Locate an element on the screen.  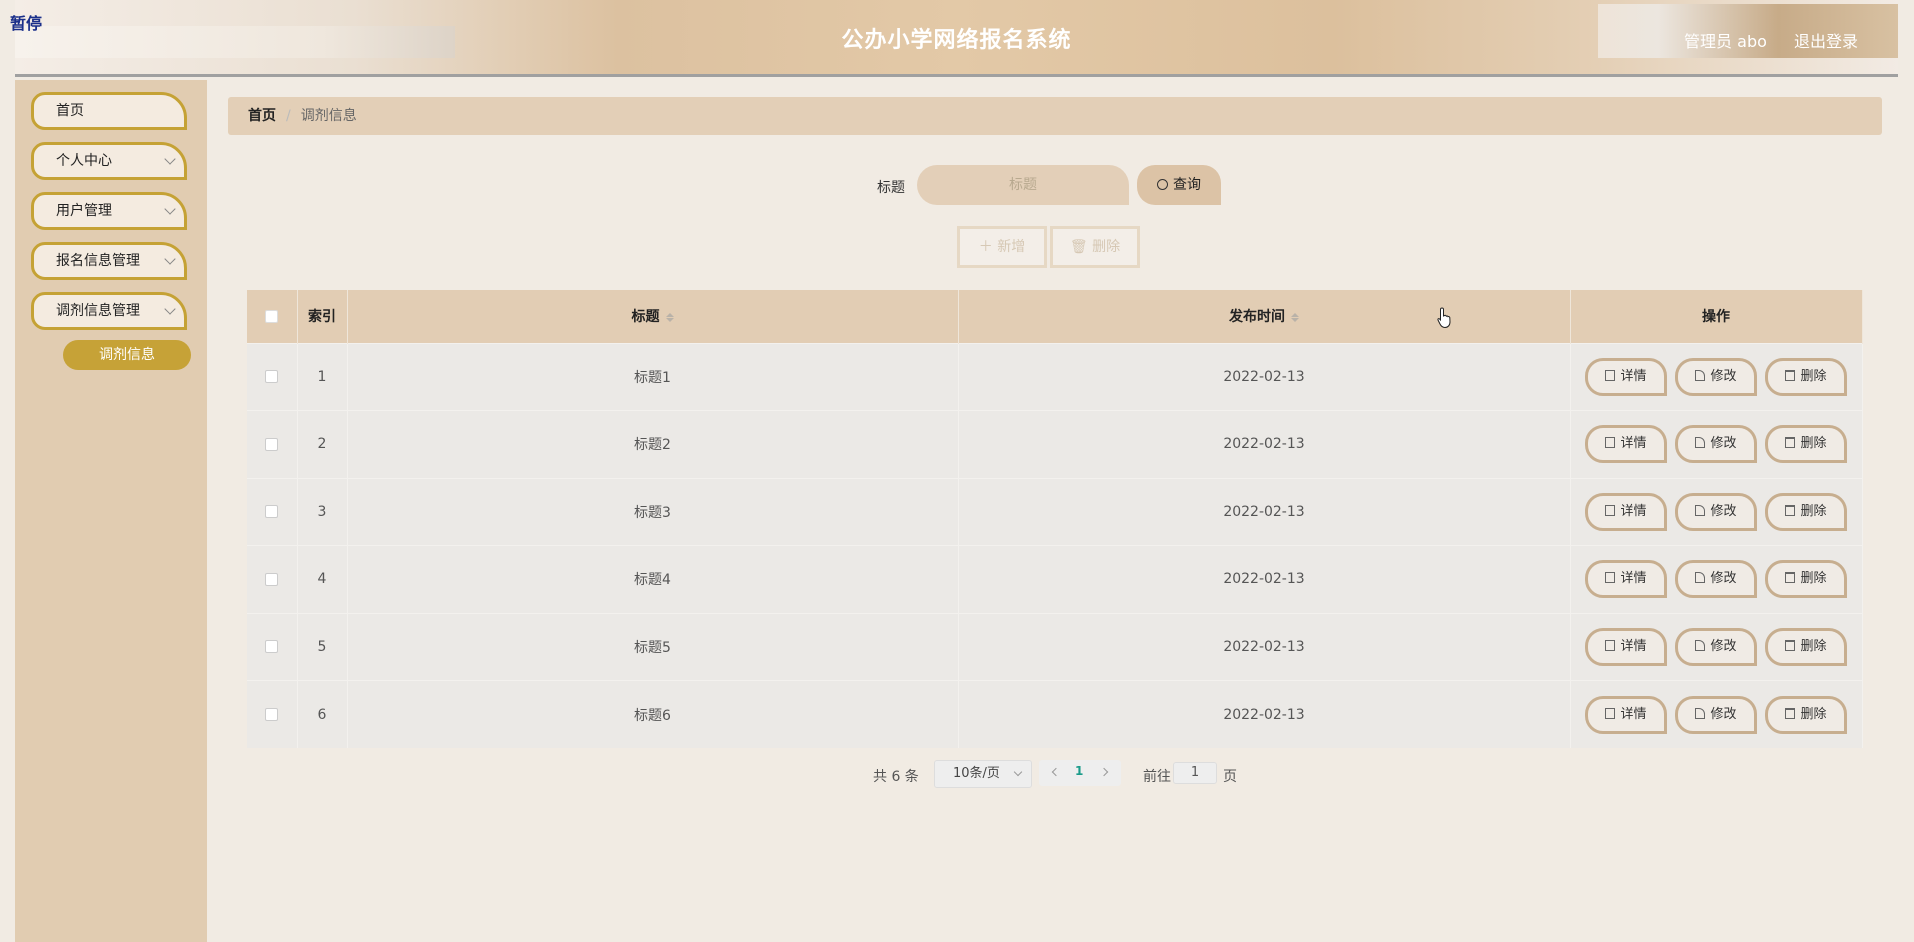
sidebar-item-adjustment-management: 调剂信息管理 is located at coordinates (109, 311).